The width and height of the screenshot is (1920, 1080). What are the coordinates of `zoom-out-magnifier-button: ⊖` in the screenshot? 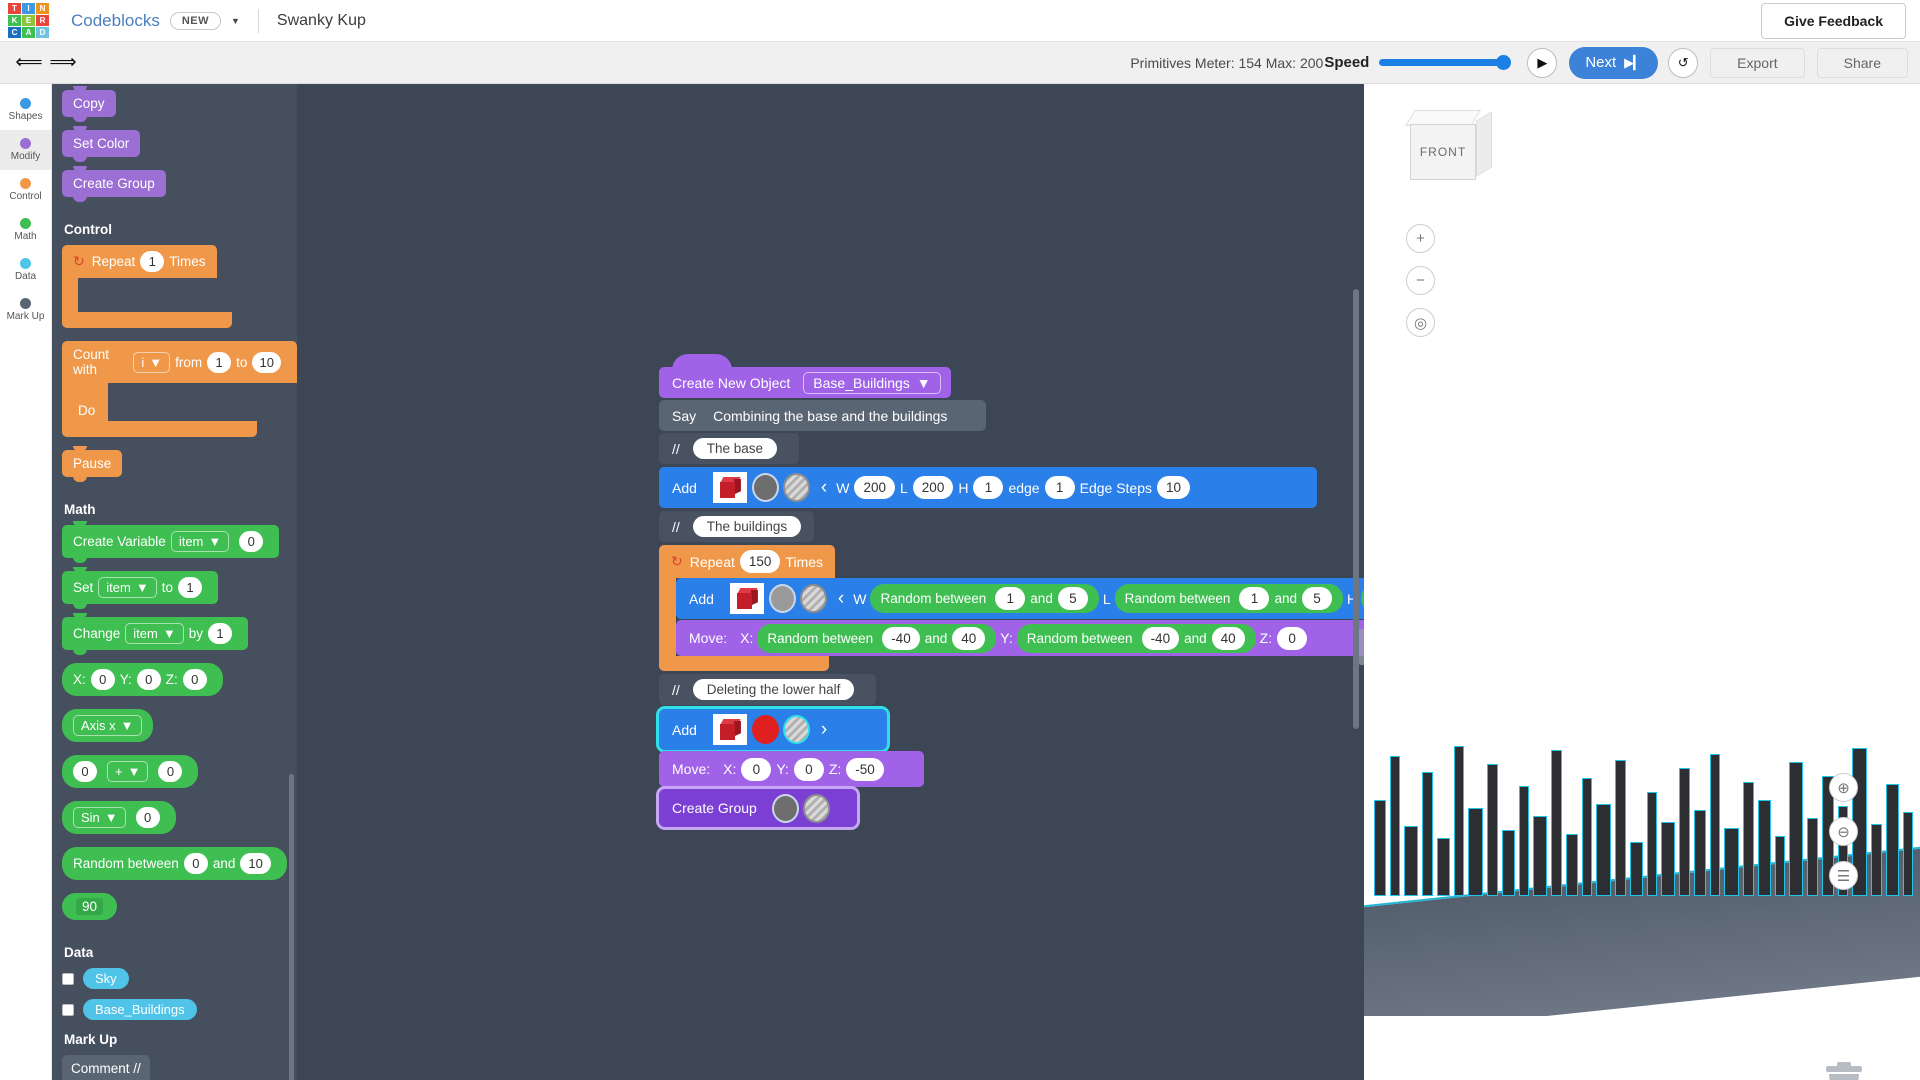 It's located at (1843, 831).